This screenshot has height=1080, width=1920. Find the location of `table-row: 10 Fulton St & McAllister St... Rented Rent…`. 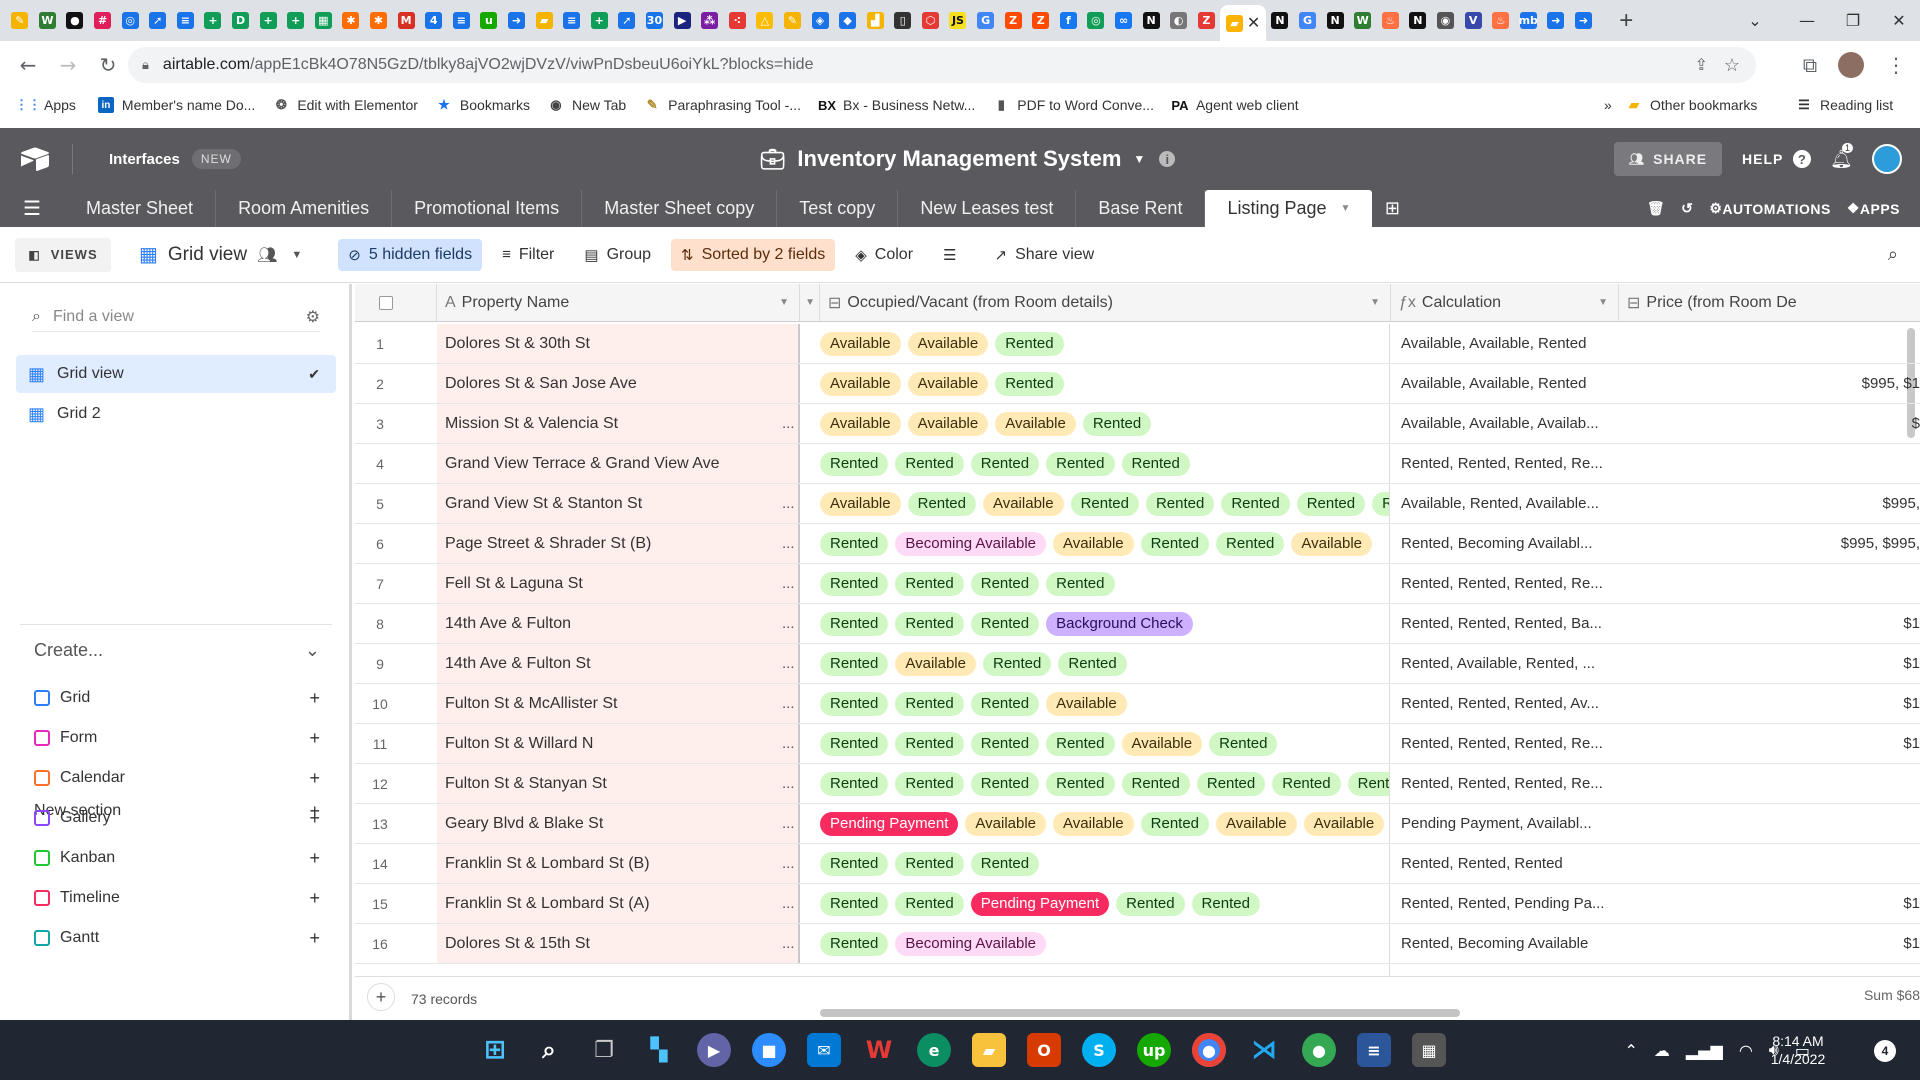

table-row: 10 Fulton St & McAllister St... Rented Rent… is located at coordinates (1137, 704).